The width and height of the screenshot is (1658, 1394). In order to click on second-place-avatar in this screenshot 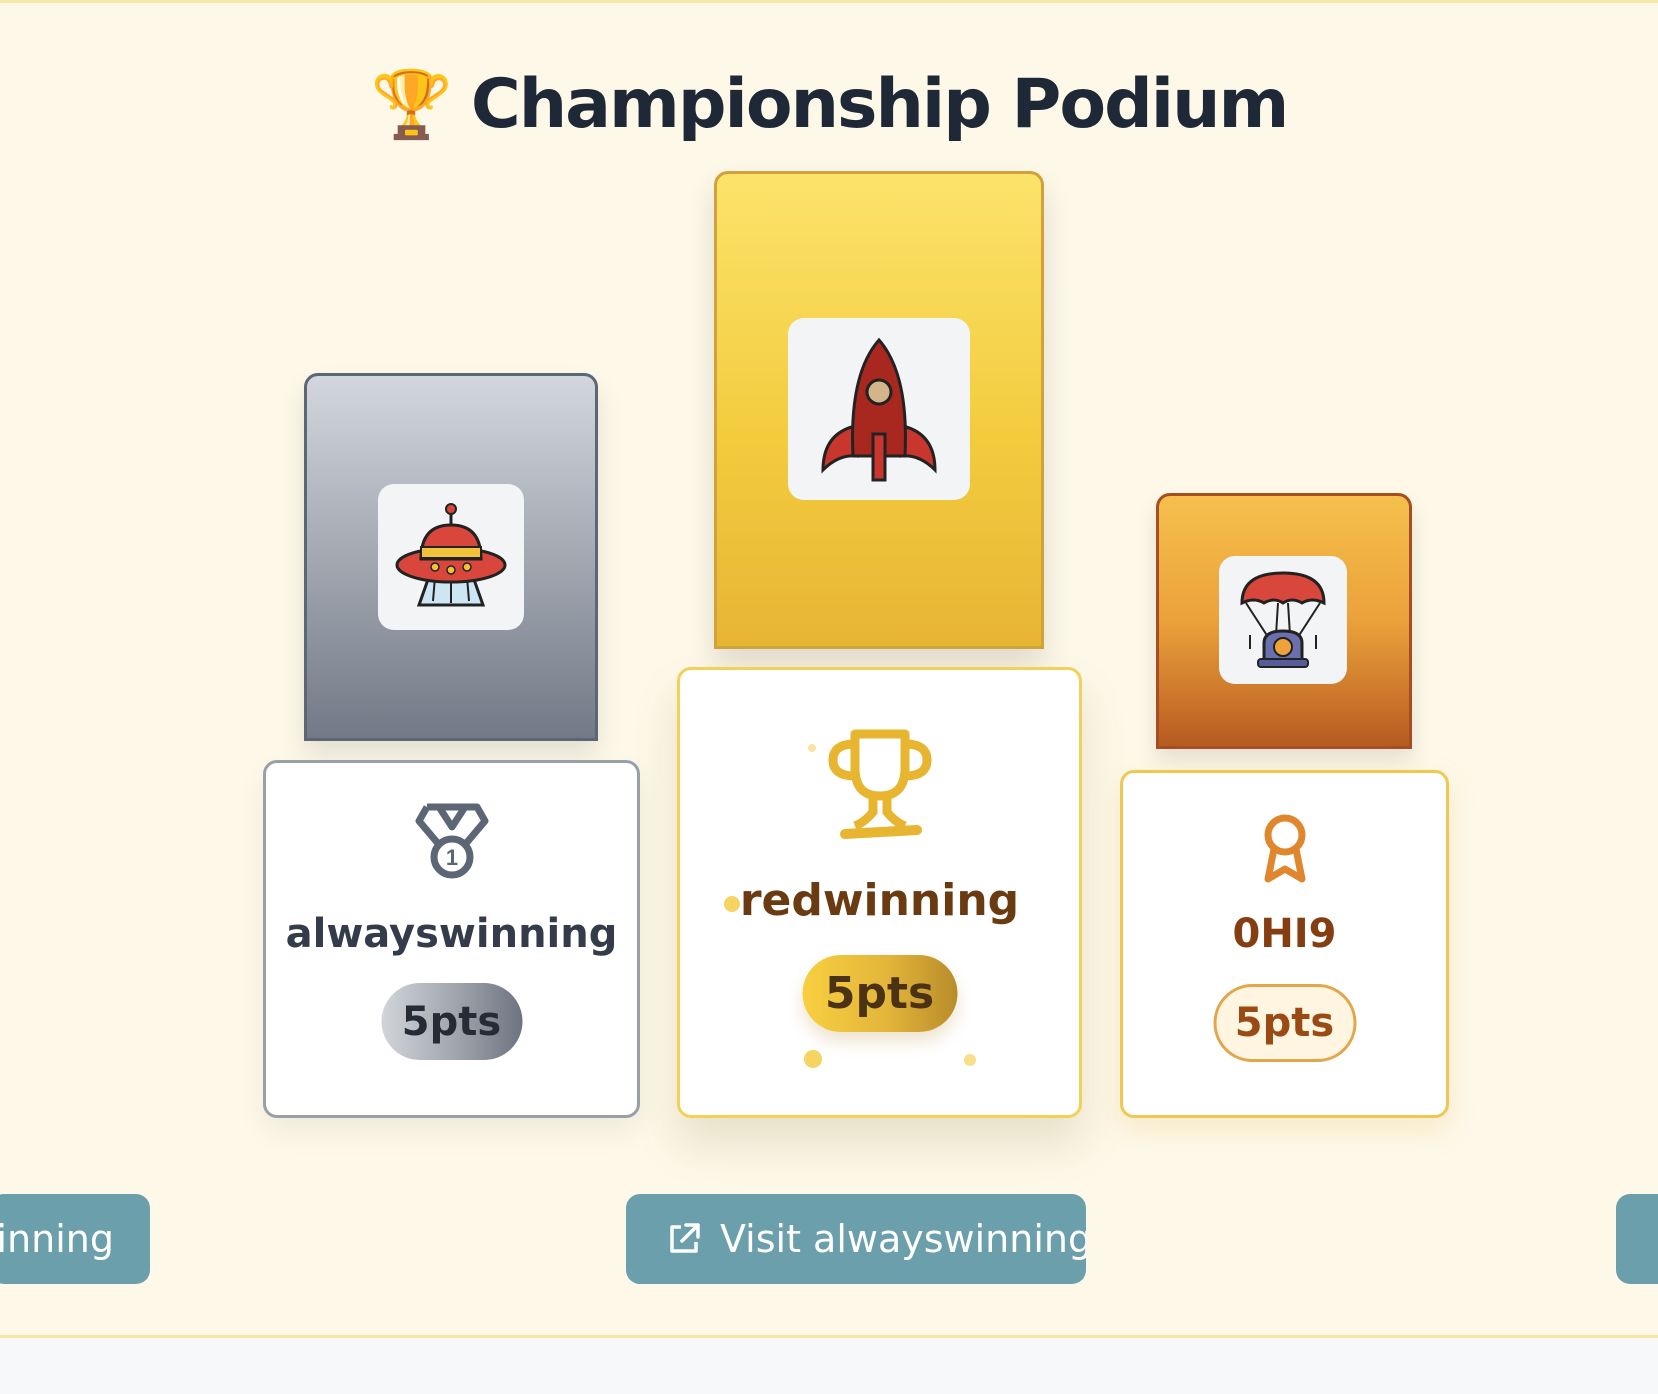, I will do `click(451, 557)`.